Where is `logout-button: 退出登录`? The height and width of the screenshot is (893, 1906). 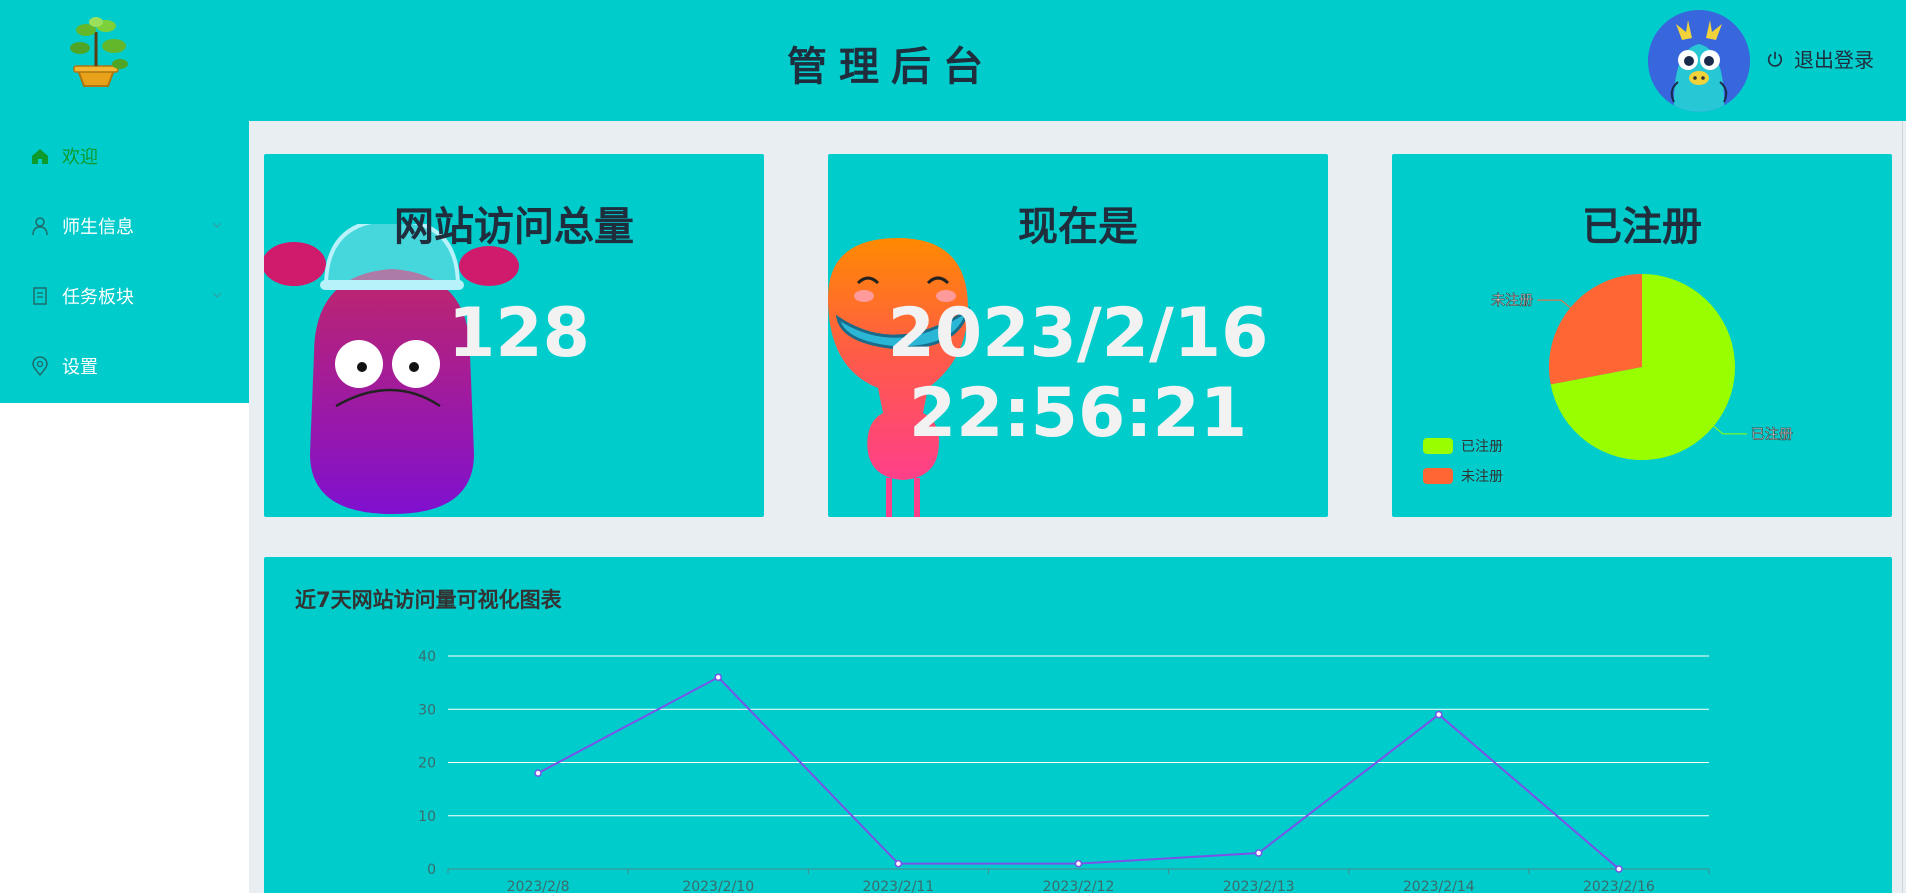
logout-button: 退出登录 is located at coordinates (1820, 58).